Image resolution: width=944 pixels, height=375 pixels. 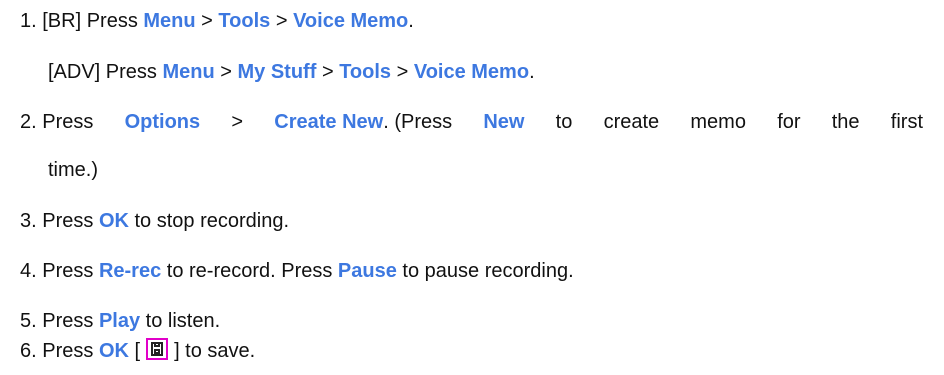 What do you see at coordinates (162, 122) in the screenshot?
I see `keyword-options: Options` at bounding box center [162, 122].